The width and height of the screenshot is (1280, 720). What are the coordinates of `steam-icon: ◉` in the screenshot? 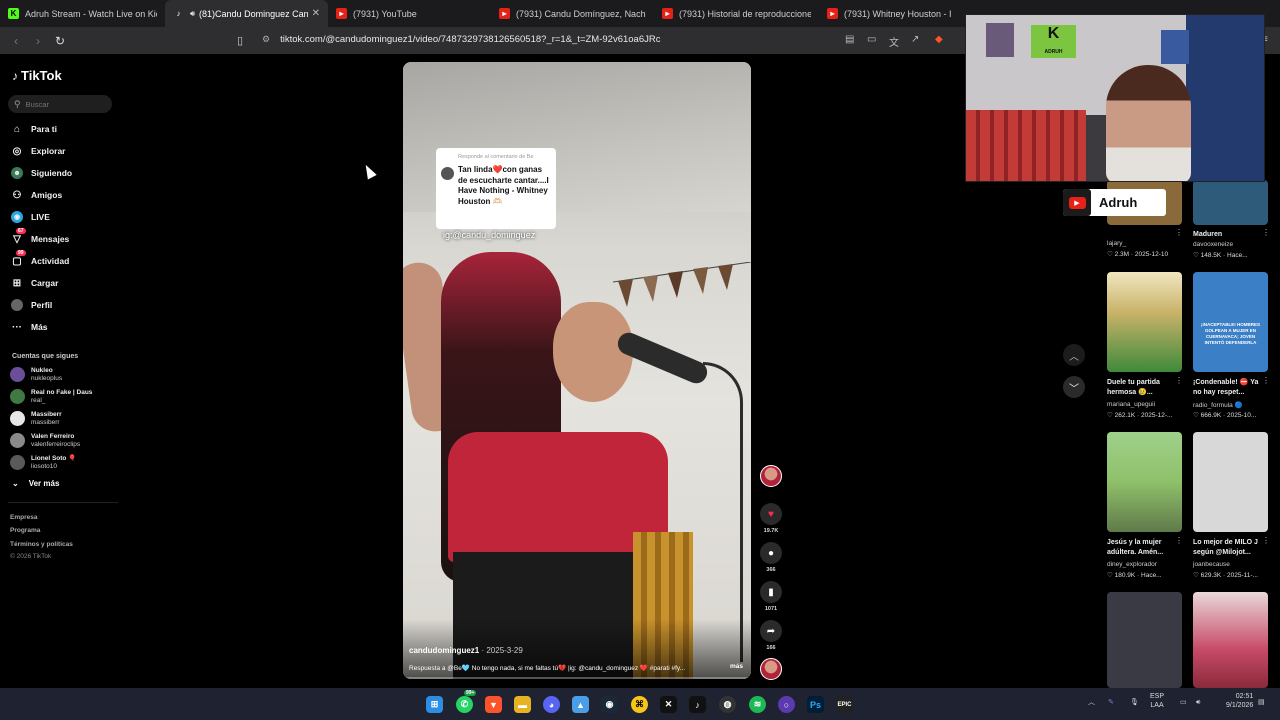 It's located at (609, 704).